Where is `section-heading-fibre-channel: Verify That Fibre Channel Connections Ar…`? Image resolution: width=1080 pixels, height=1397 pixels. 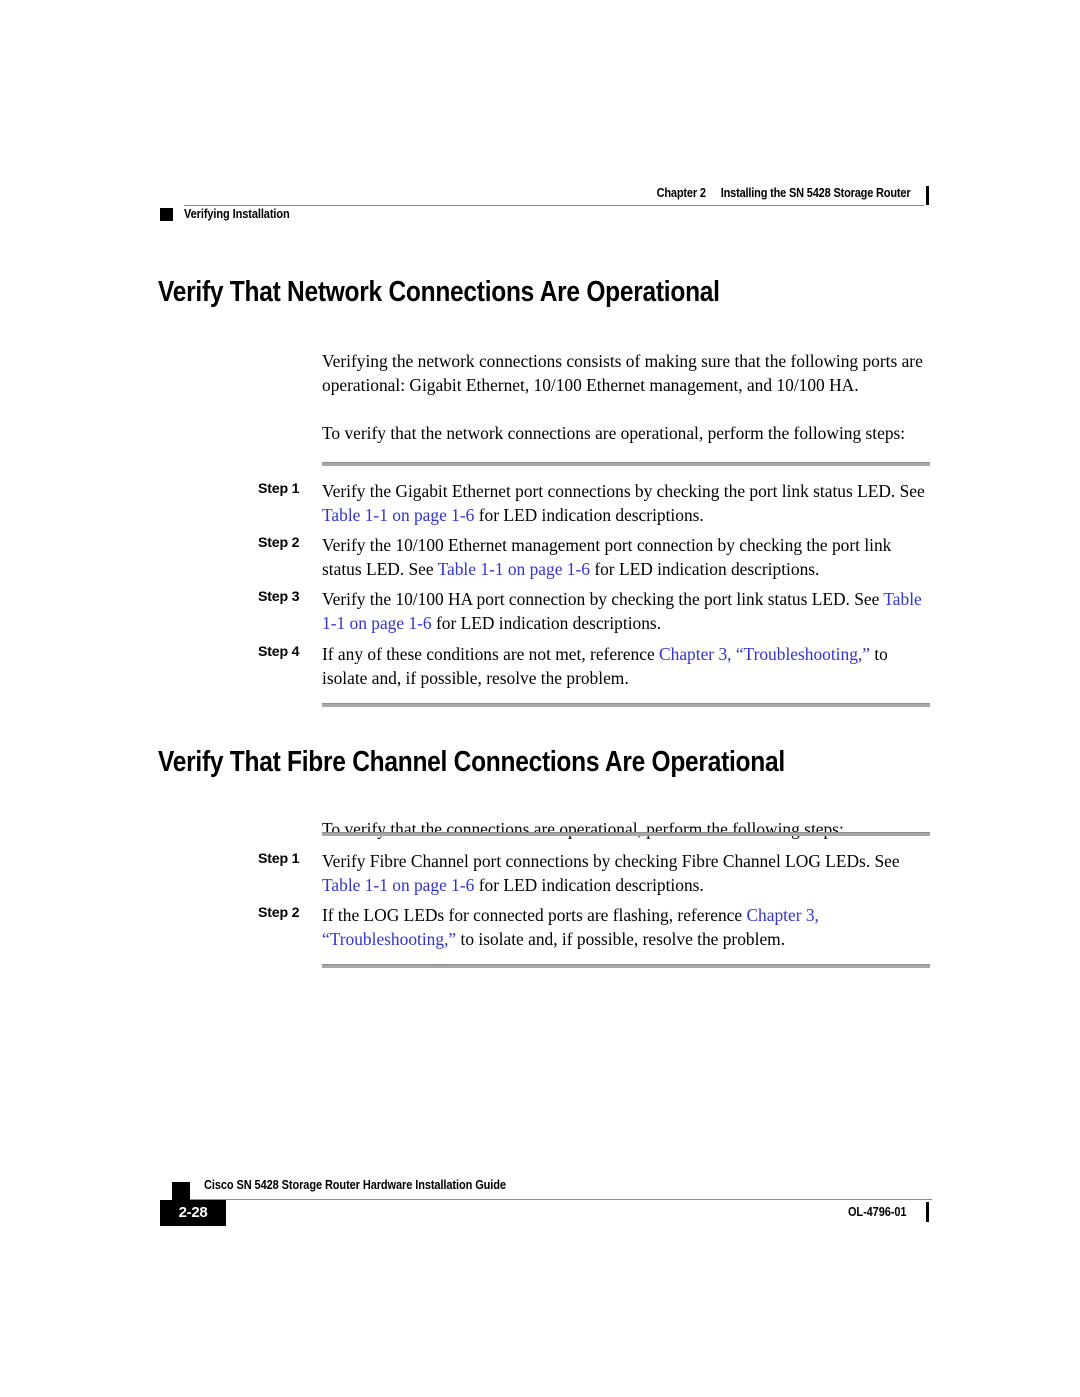
section-heading-fibre-channel: Verify That Fibre Channel Connections Ar… is located at coordinates (471, 762).